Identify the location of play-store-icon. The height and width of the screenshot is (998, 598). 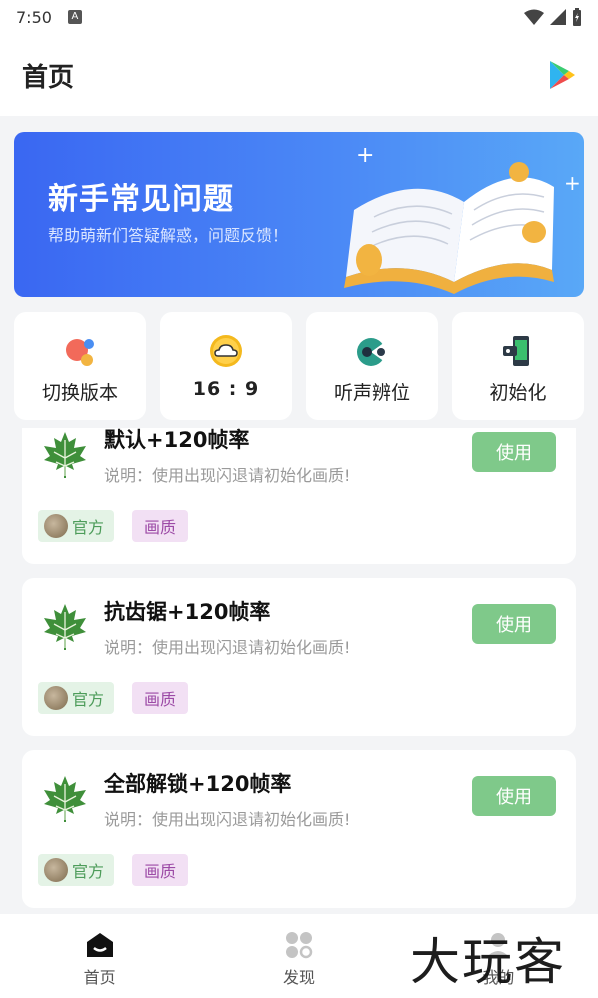
(562, 75).